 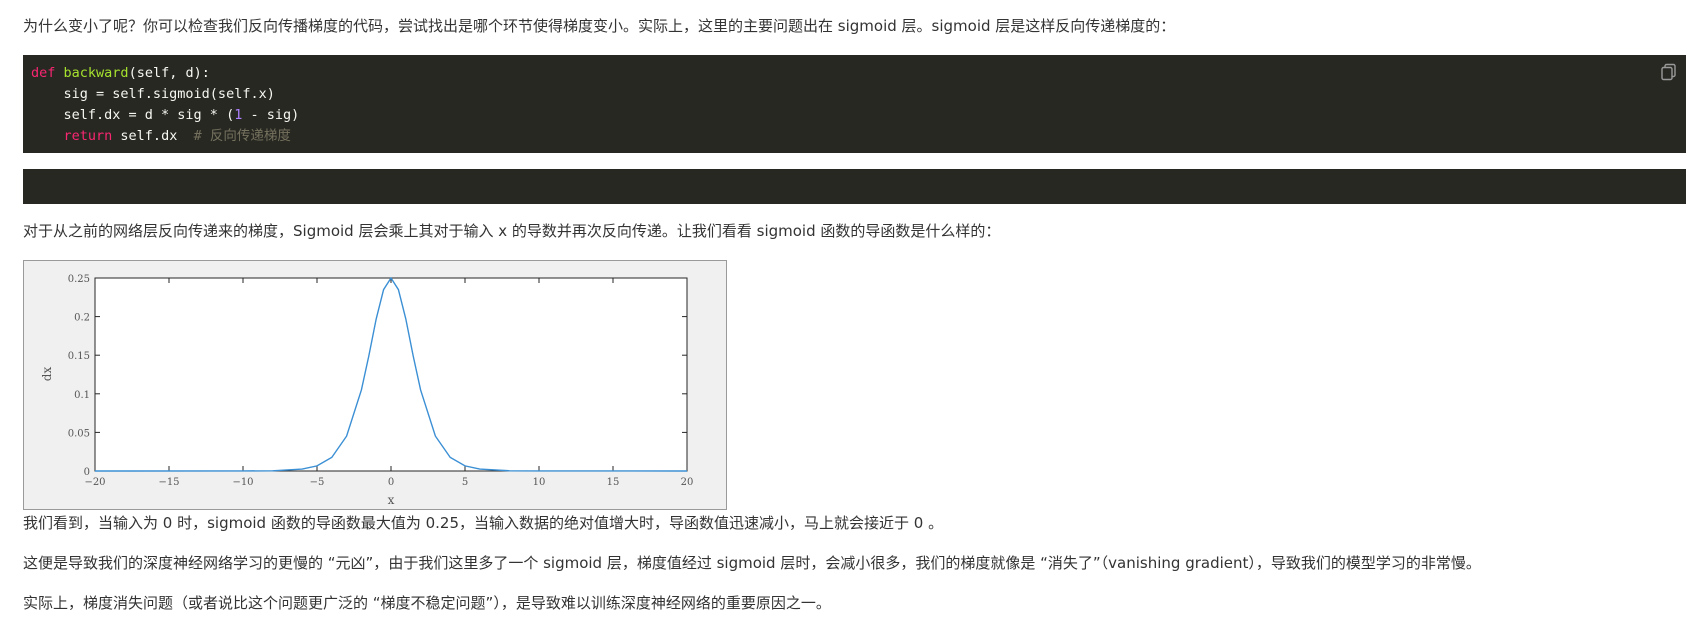 What do you see at coordinates (94, 482) in the screenshot?
I see `x-tick-label: −20` at bounding box center [94, 482].